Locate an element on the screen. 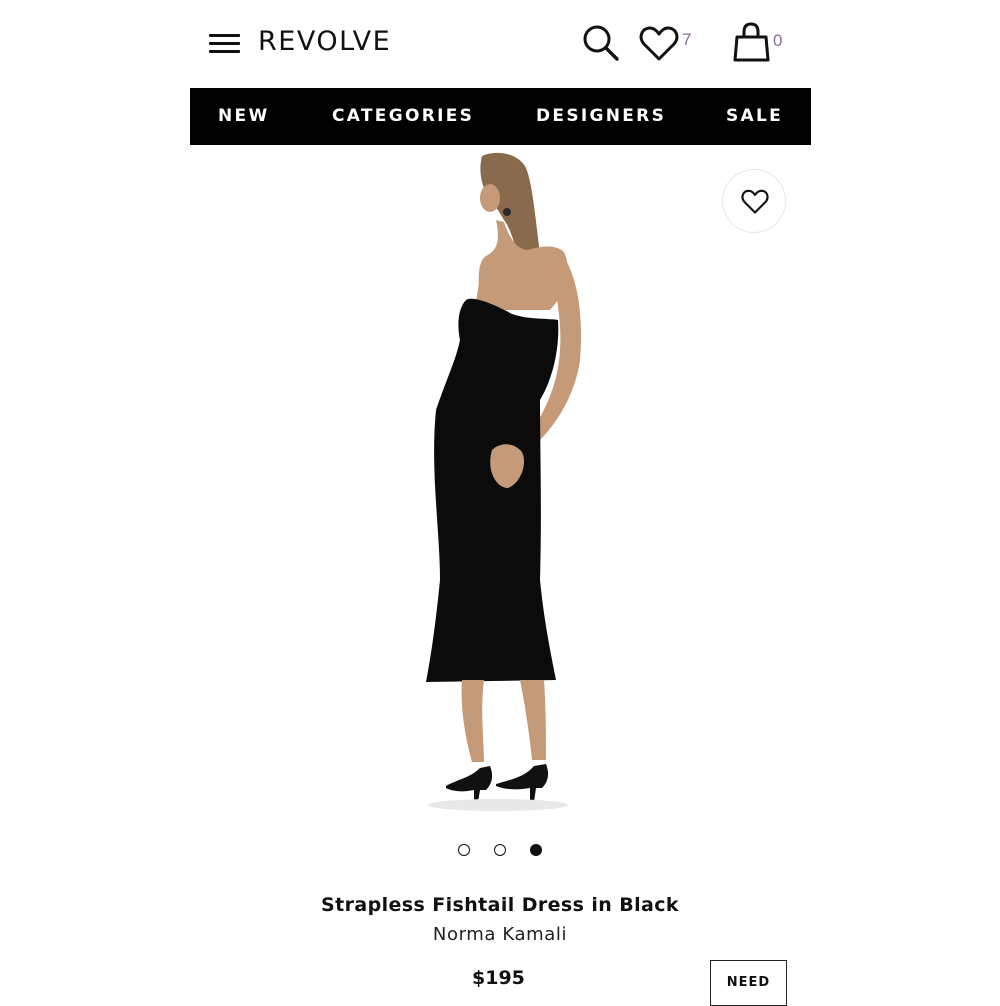 The width and height of the screenshot is (1000, 1006). hamburger-menu-icon is located at coordinates (224, 43).